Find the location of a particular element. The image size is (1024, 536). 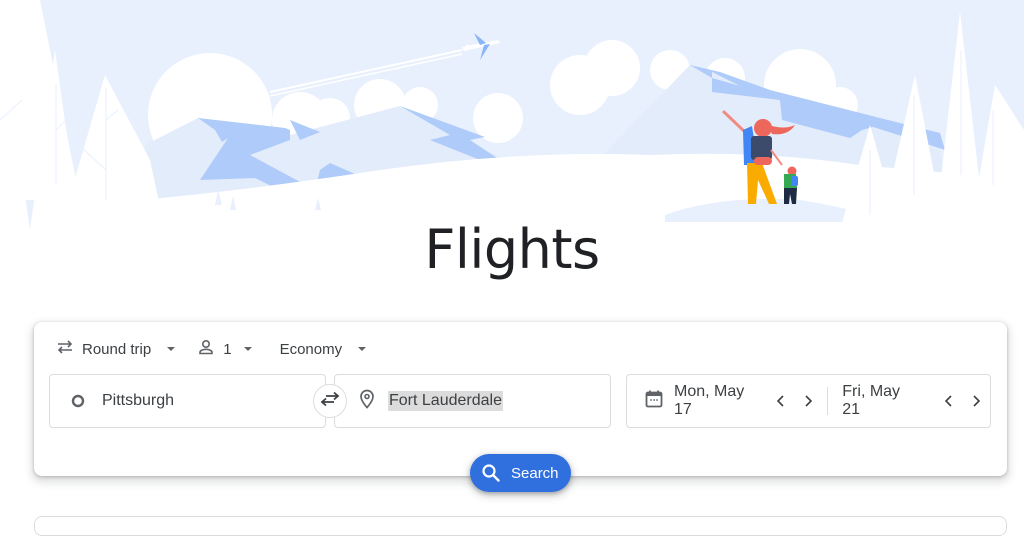

search-icon is located at coordinates (491, 473).